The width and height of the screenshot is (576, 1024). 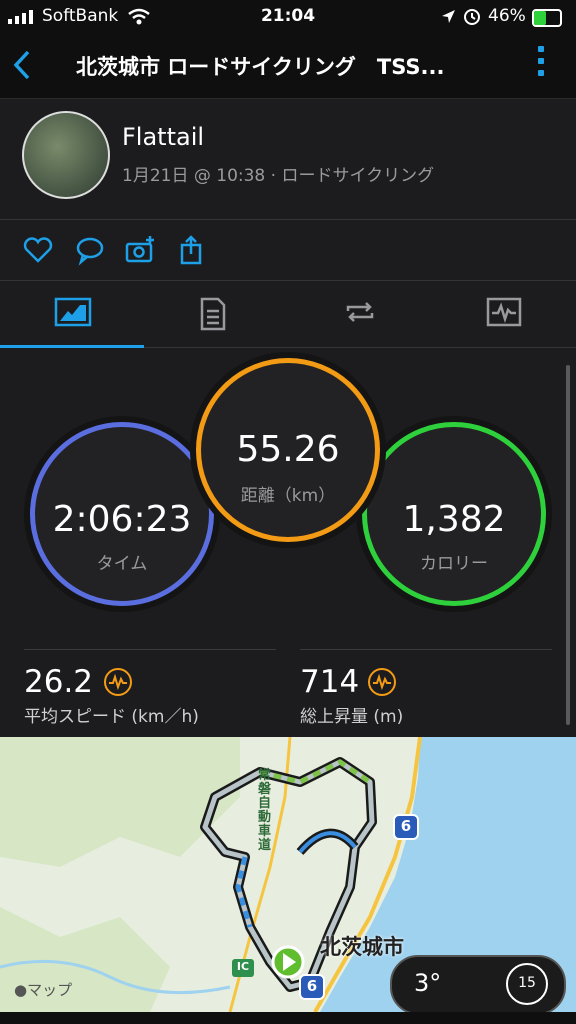 What do you see at coordinates (38, 250) in the screenshot?
I see `like-icon` at bounding box center [38, 250].